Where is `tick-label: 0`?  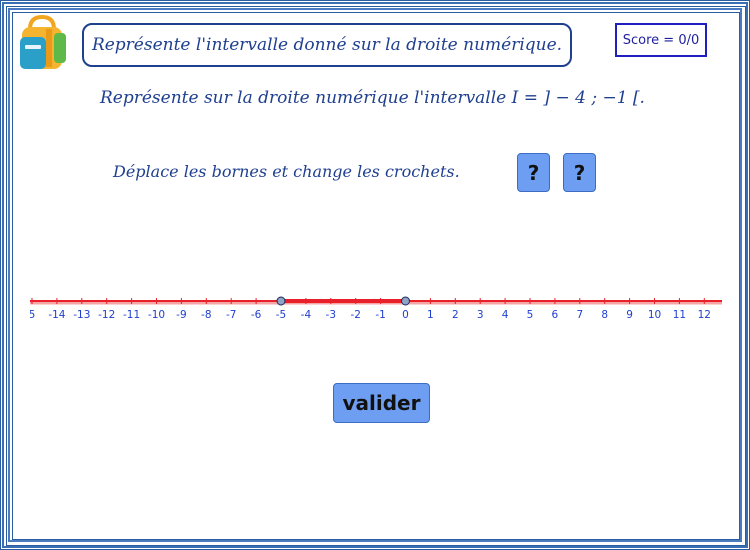 tick-label: 0 is located at coordinates (405, 315).